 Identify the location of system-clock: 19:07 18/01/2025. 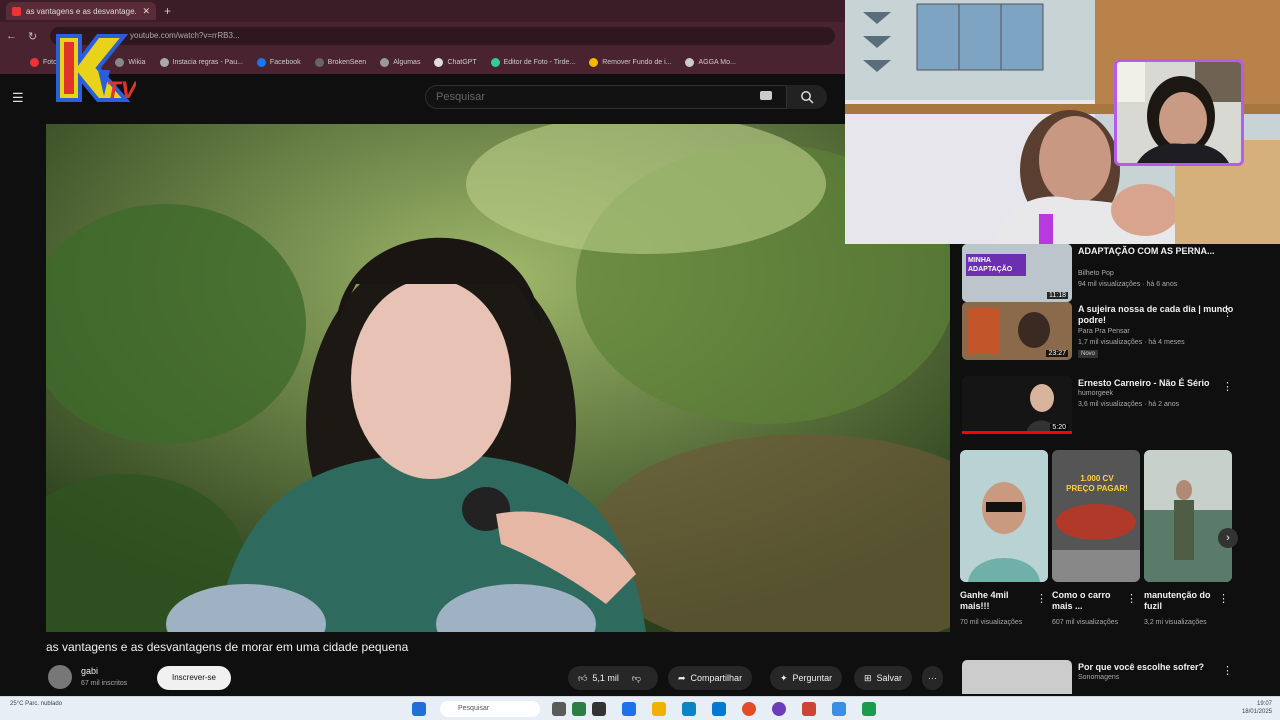
(1257, 708).